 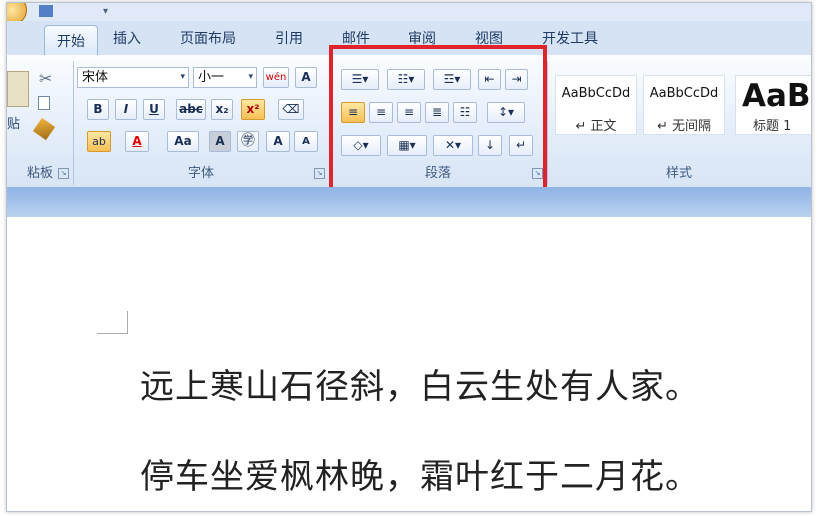 What do you see at coordinates (409, 202) in the screenshot?
I see `document-ruler-band` at bounding box center [409, 202].